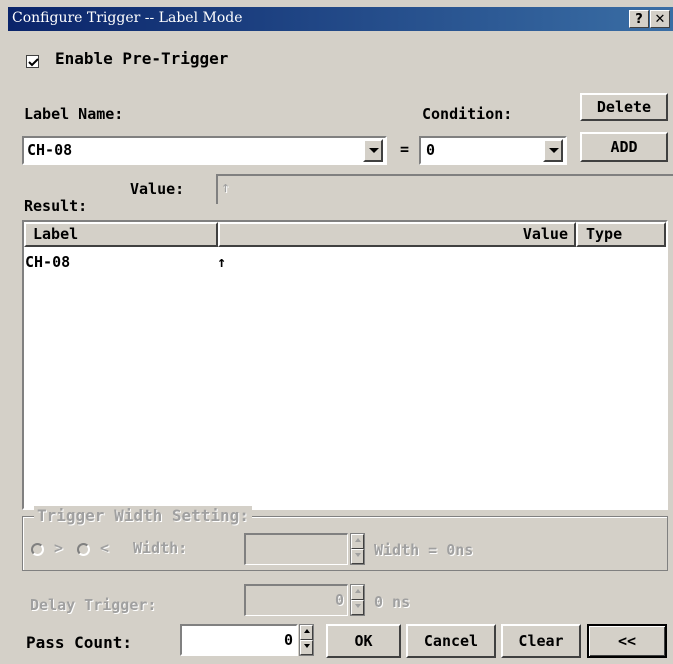  Describe the element at coordinates (105, 548) in the screenshot. I see `radio-less-label: <` at that location.